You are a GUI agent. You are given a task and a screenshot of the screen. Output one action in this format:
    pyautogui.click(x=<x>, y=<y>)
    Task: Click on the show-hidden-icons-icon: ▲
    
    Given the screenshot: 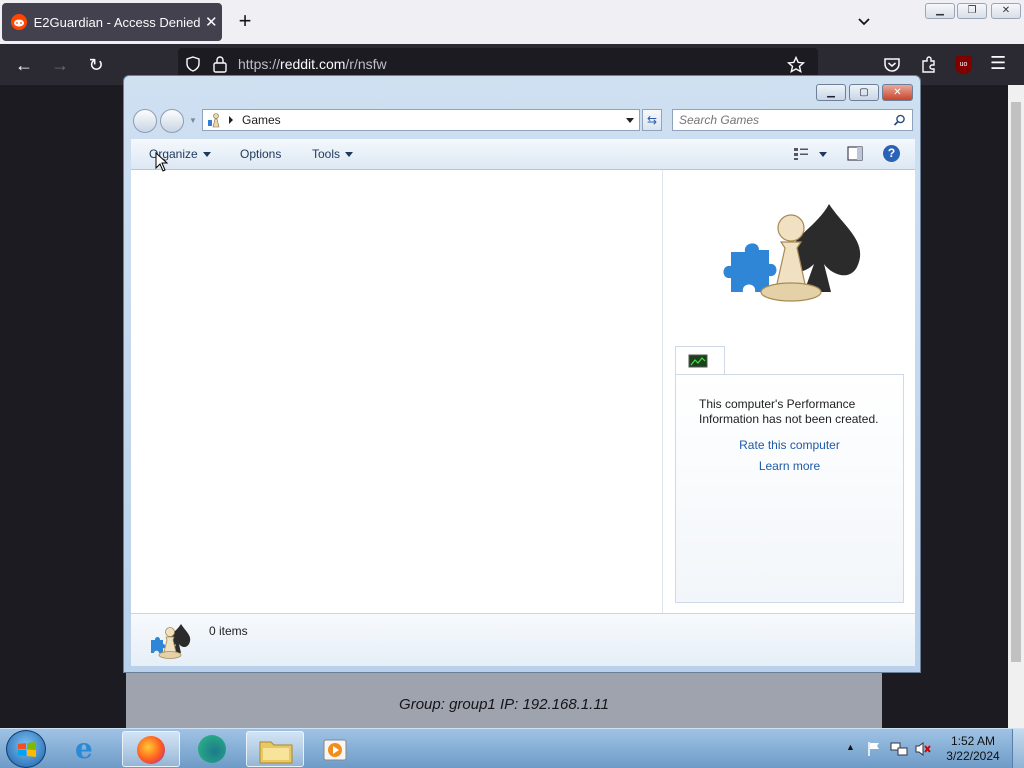 What is the action you would take?
    pyautogui.click(x=850, y=747)
    